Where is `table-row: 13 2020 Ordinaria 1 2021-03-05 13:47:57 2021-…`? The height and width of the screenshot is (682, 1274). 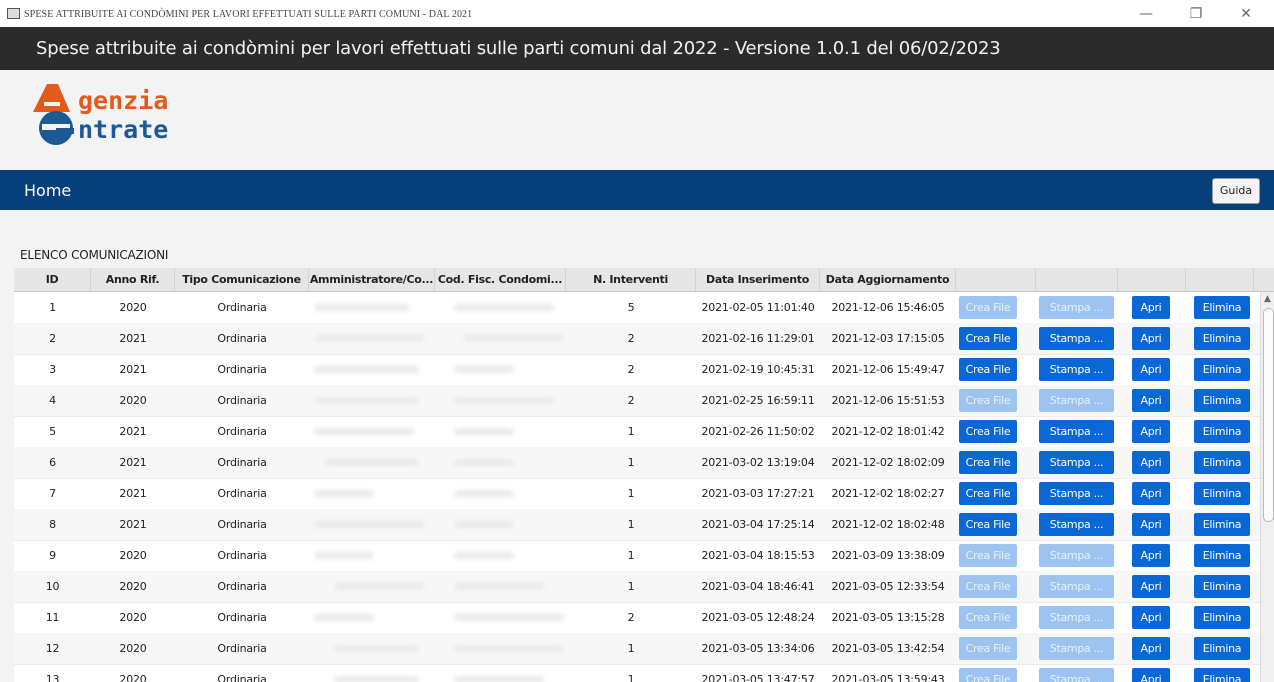
table-row: 13 2020 Ordinaria 1 2021-03-05 13:47:57 2021-… is located at coordinates (637, 673).